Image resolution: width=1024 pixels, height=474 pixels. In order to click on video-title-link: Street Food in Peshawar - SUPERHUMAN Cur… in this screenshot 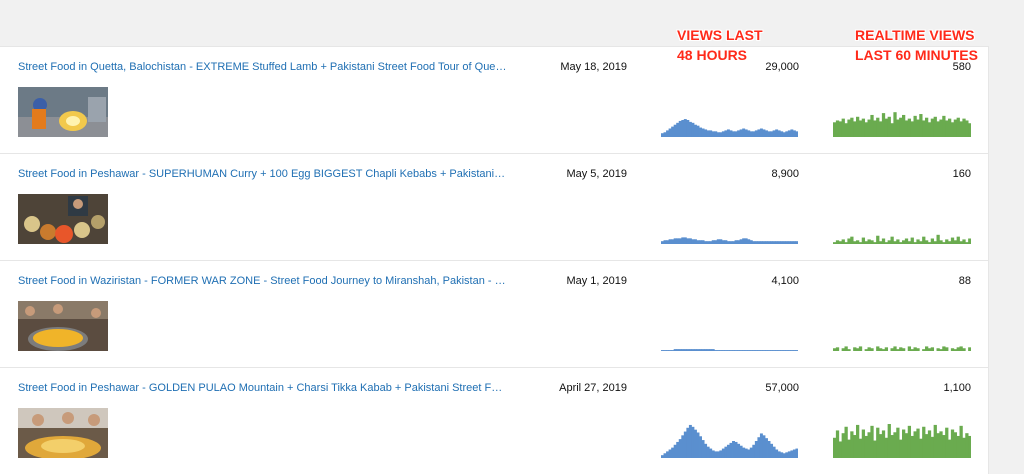, I will do `click(263, 174)`.